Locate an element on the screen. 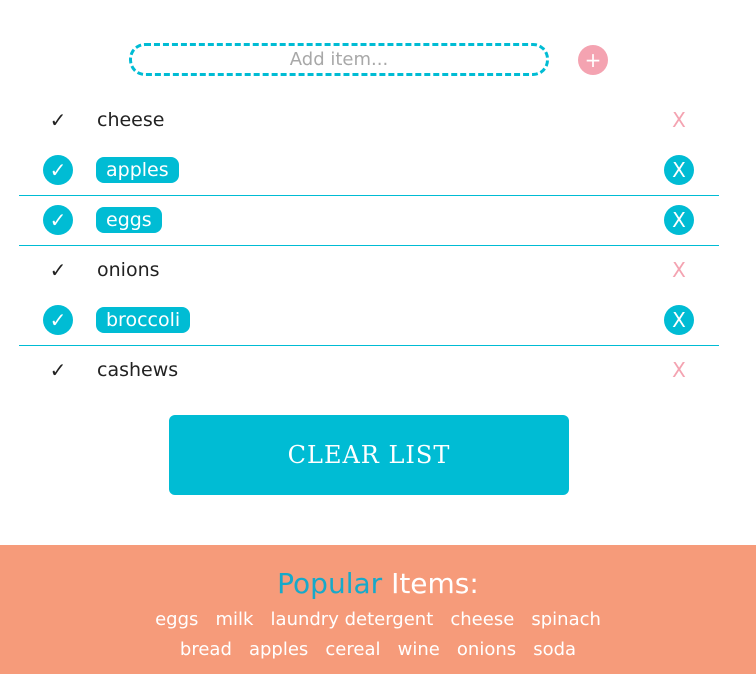  list-item-broccoli: ✓ broccoli X is located at coordinates (369, 321).